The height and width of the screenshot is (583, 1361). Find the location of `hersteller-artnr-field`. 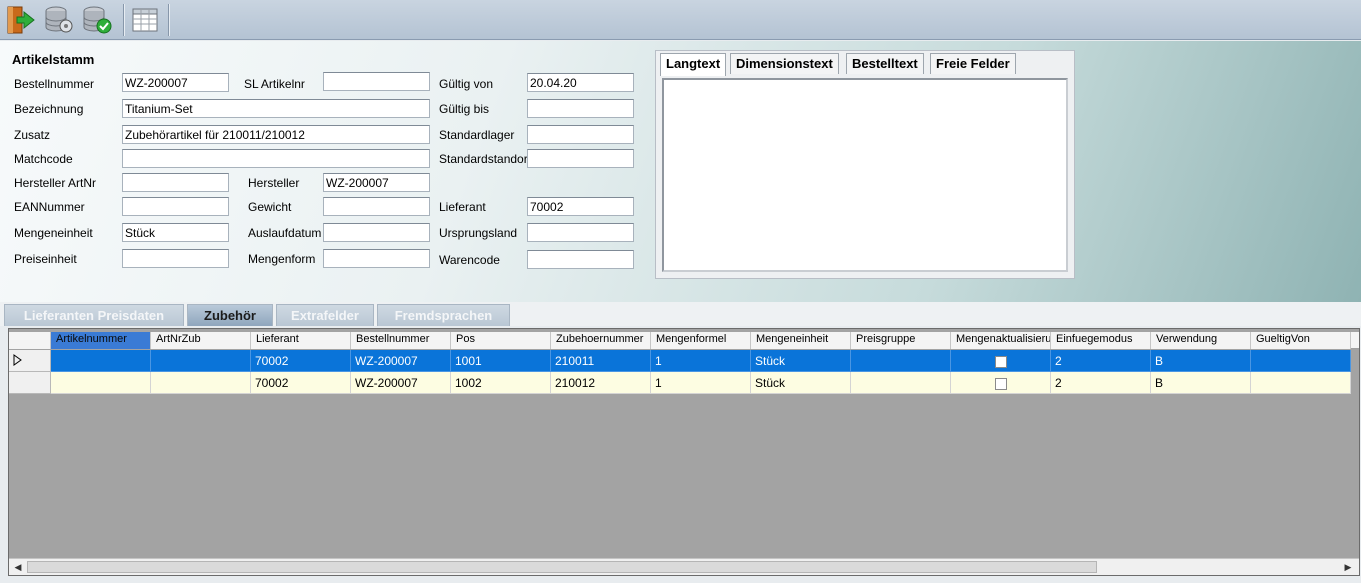

hersteller-artnr-field is located at coordinates (175, 182).